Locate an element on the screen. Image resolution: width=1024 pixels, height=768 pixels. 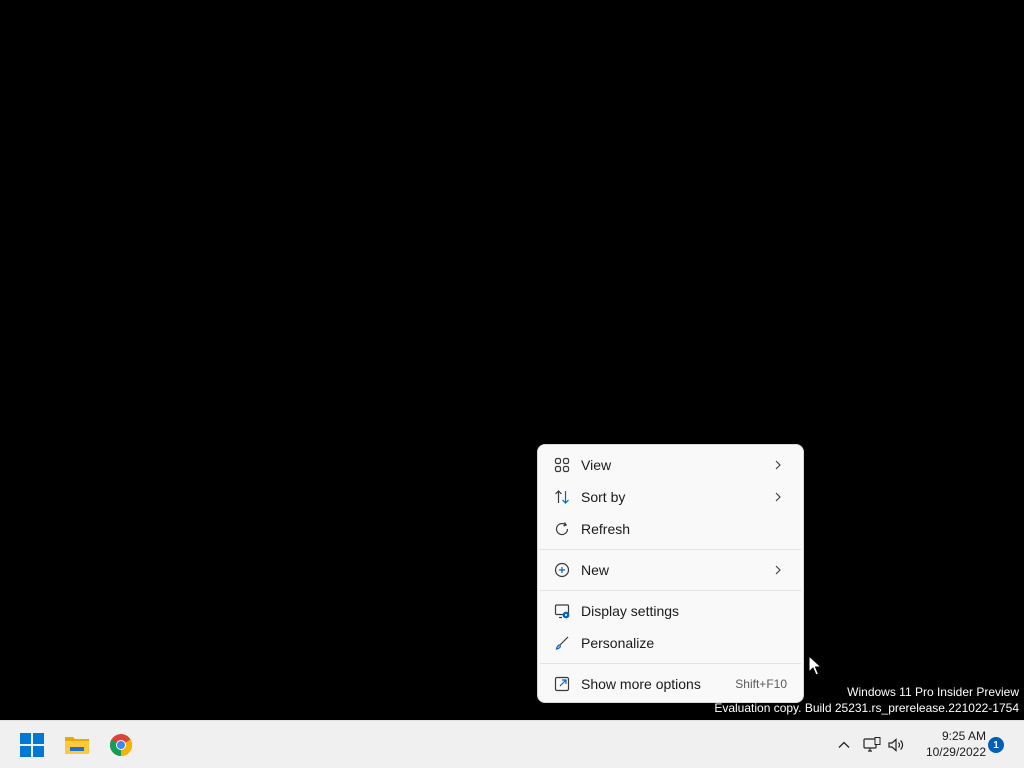
taskbar-chrome is located at coordinates (121, 745).